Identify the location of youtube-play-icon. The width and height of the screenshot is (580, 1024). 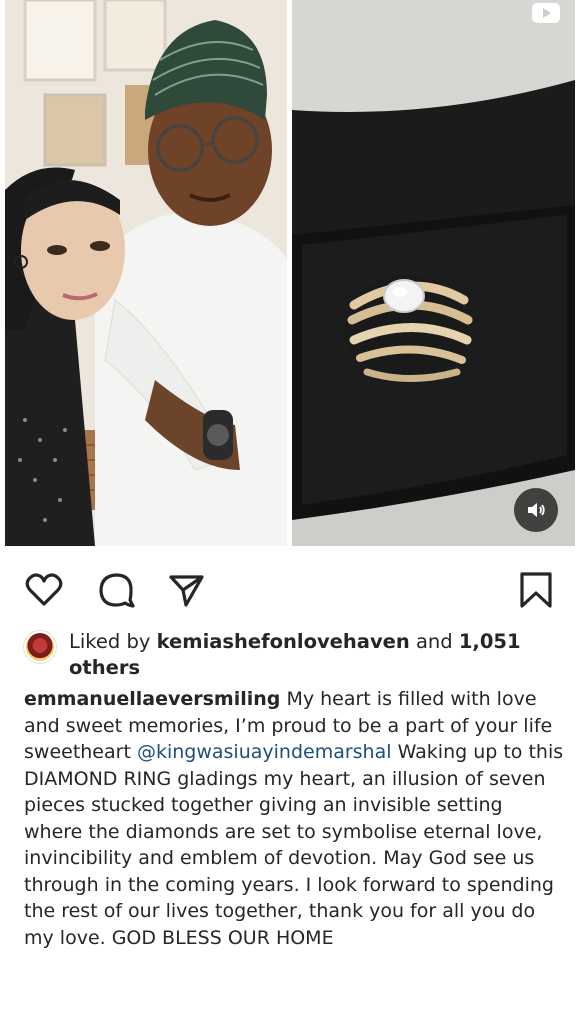
(546, 13).